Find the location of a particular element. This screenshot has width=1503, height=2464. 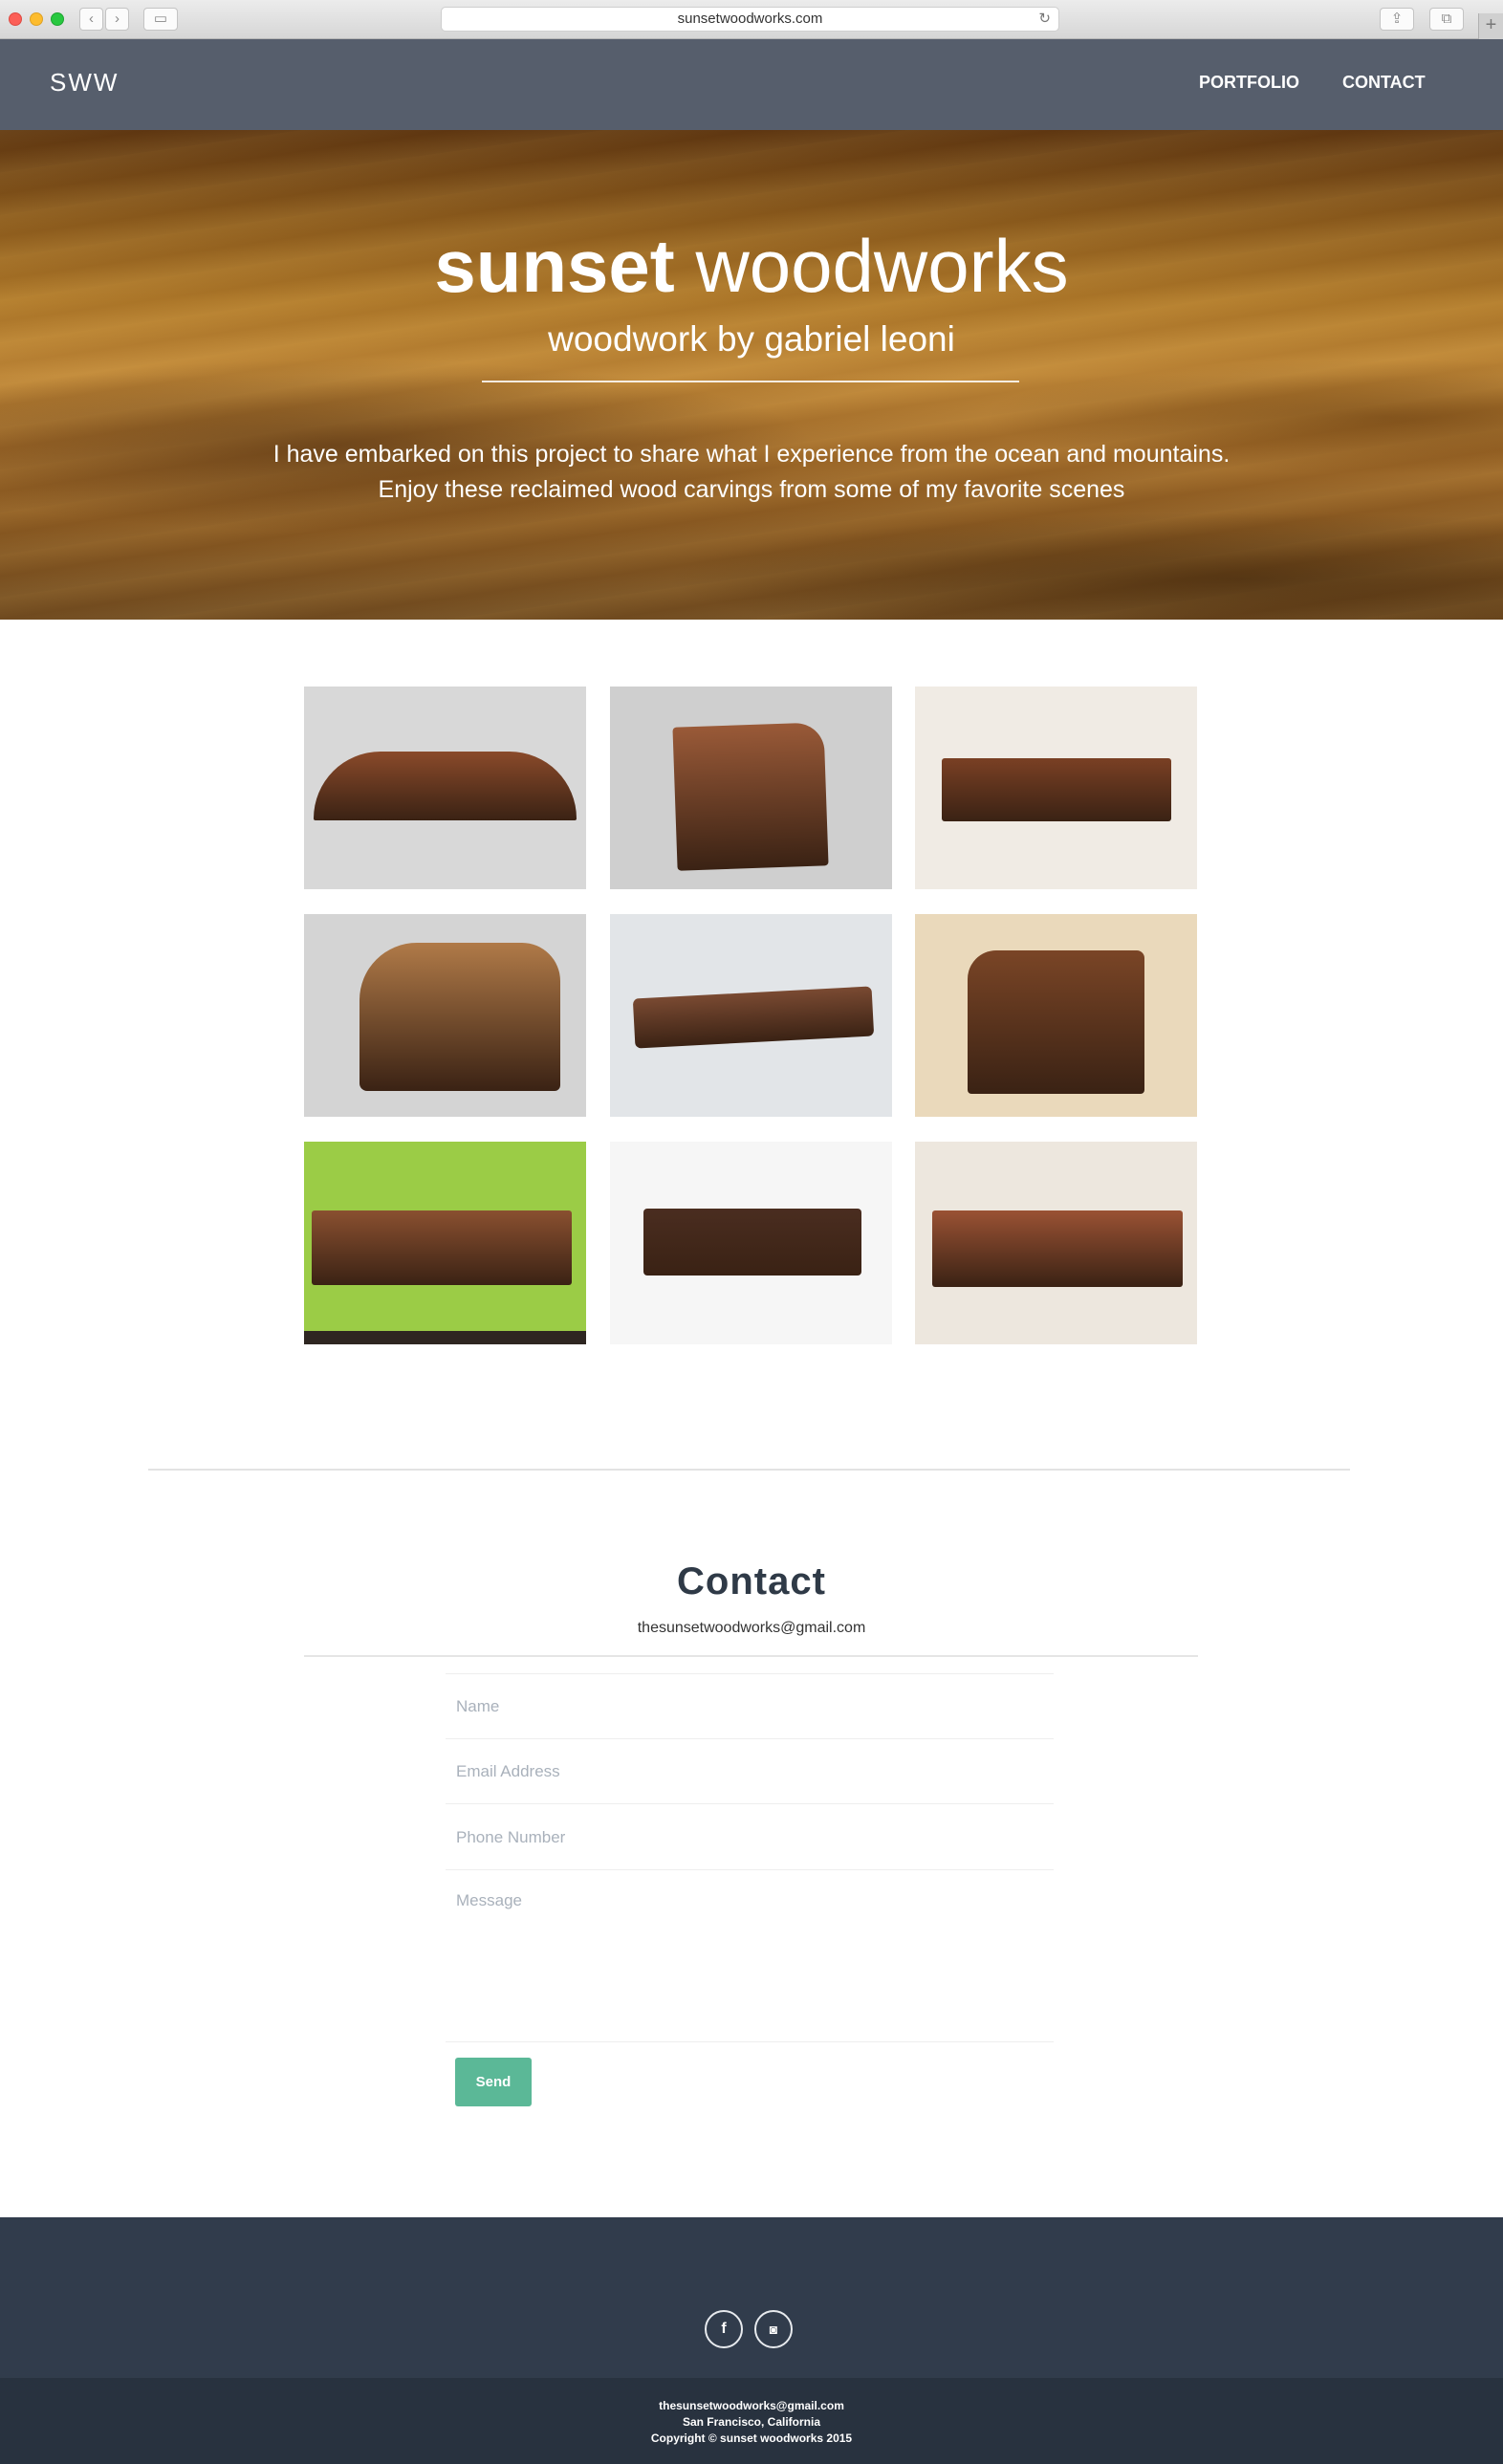

new-tab-icon: + is located at coordinates (1490, 26).